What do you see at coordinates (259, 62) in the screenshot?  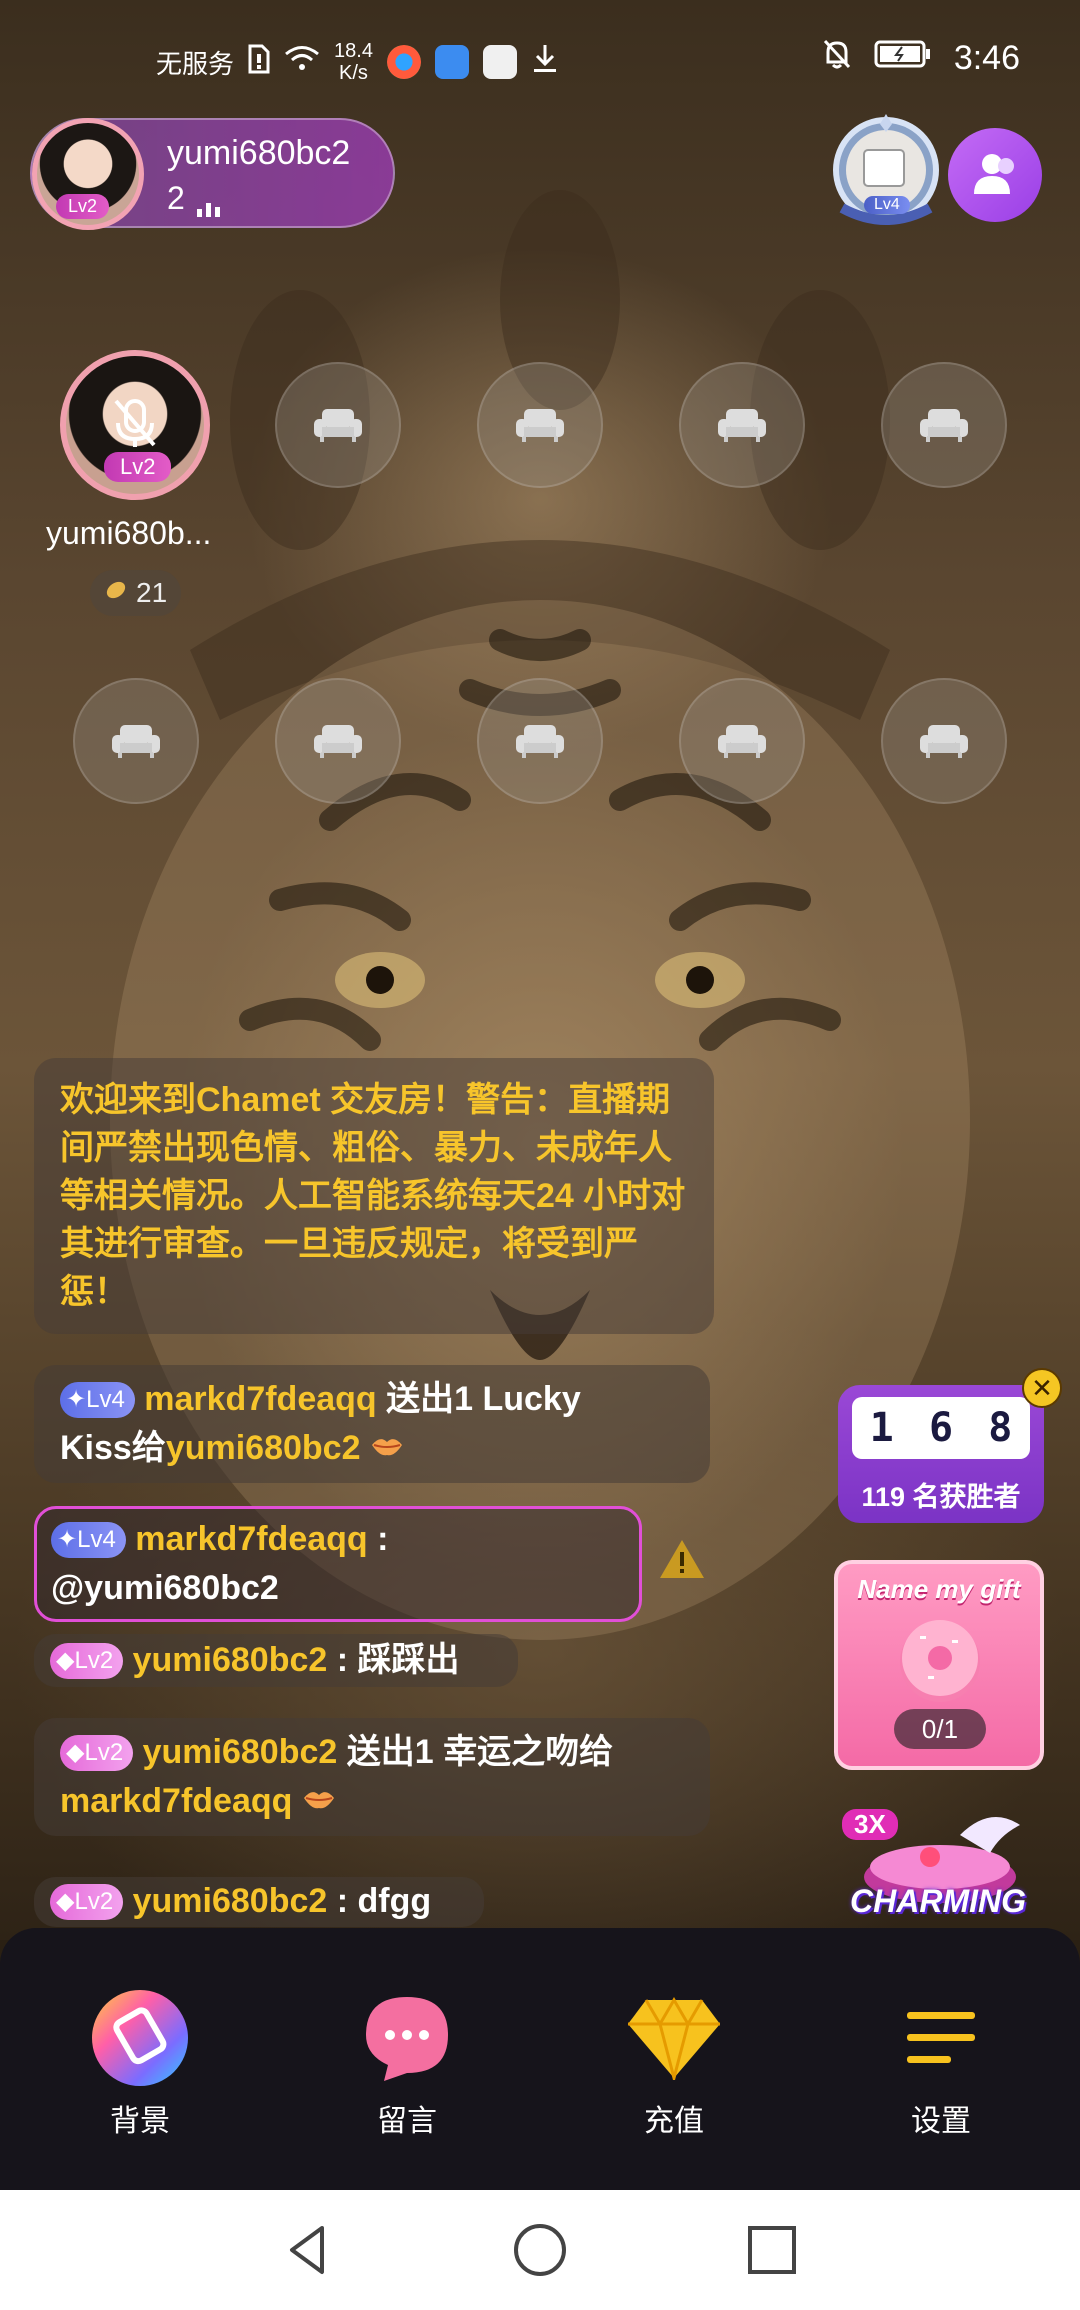 I see `sim-icon` at bounding box center [259, 62].